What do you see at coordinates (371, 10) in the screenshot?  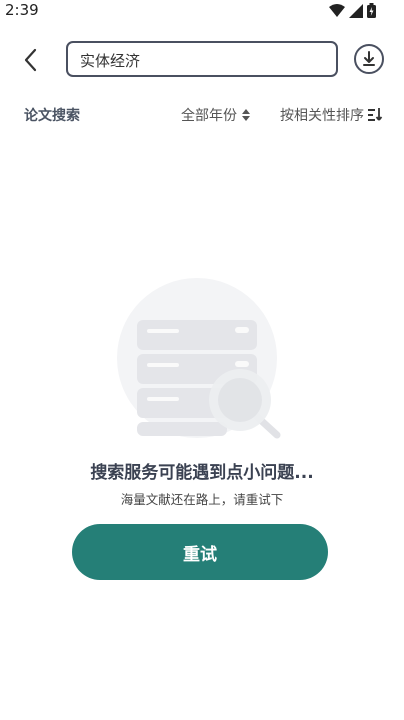 I see `battery-icon` at bounding box center [371, 10].